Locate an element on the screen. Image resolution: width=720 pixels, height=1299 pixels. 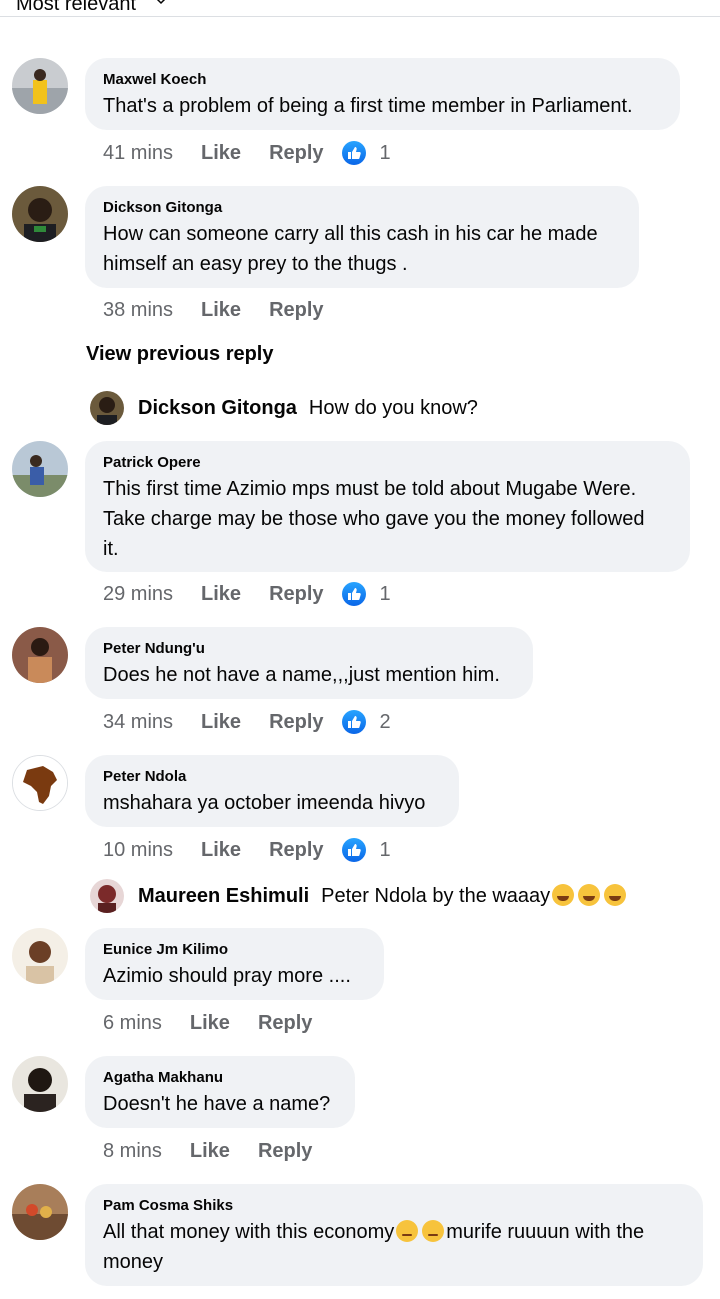
comment-author: Agatha Makhanu is located at coordinates (220, 1078).